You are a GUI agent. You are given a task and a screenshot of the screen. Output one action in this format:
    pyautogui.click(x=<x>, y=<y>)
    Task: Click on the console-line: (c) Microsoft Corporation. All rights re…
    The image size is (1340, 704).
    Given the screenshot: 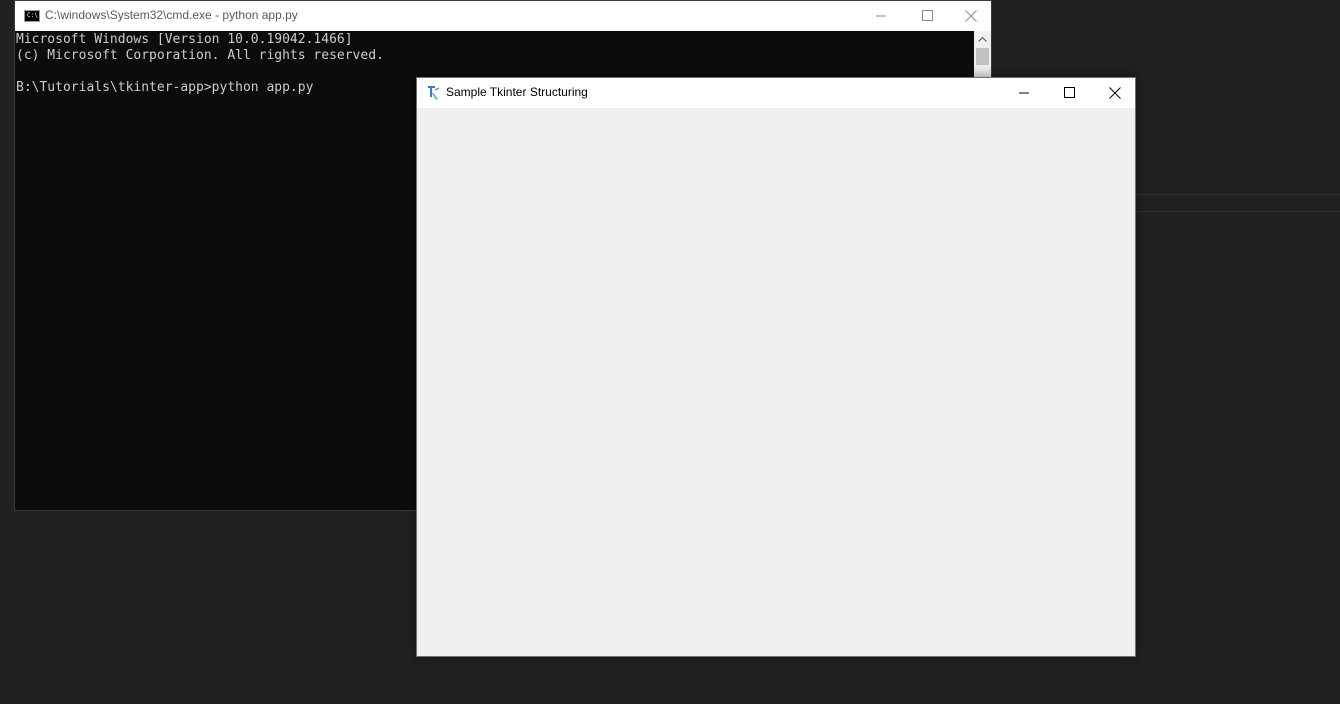 What is the action you would take?
    pyautogui.click(x=200, y=55)
    